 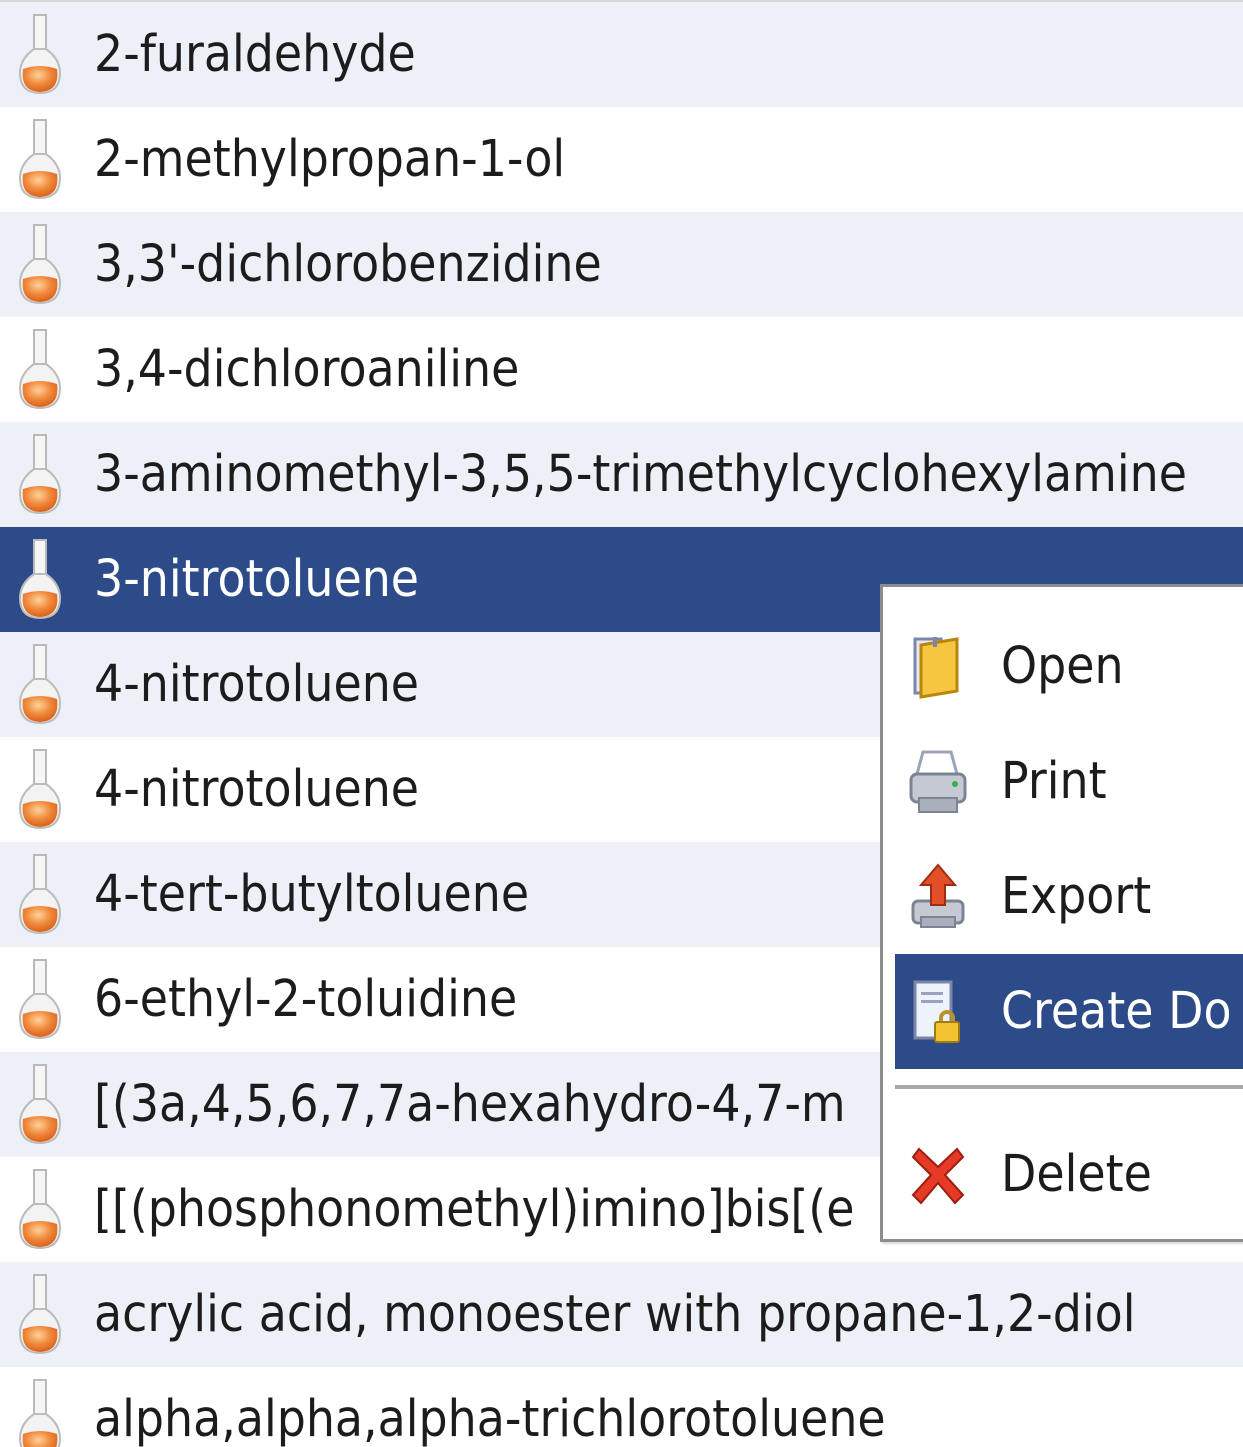 What do you see at coordinates (255, 54) in the screenshot?
I see `list-item-label: 2-furaldehyde` at bounding box center [255, 54].